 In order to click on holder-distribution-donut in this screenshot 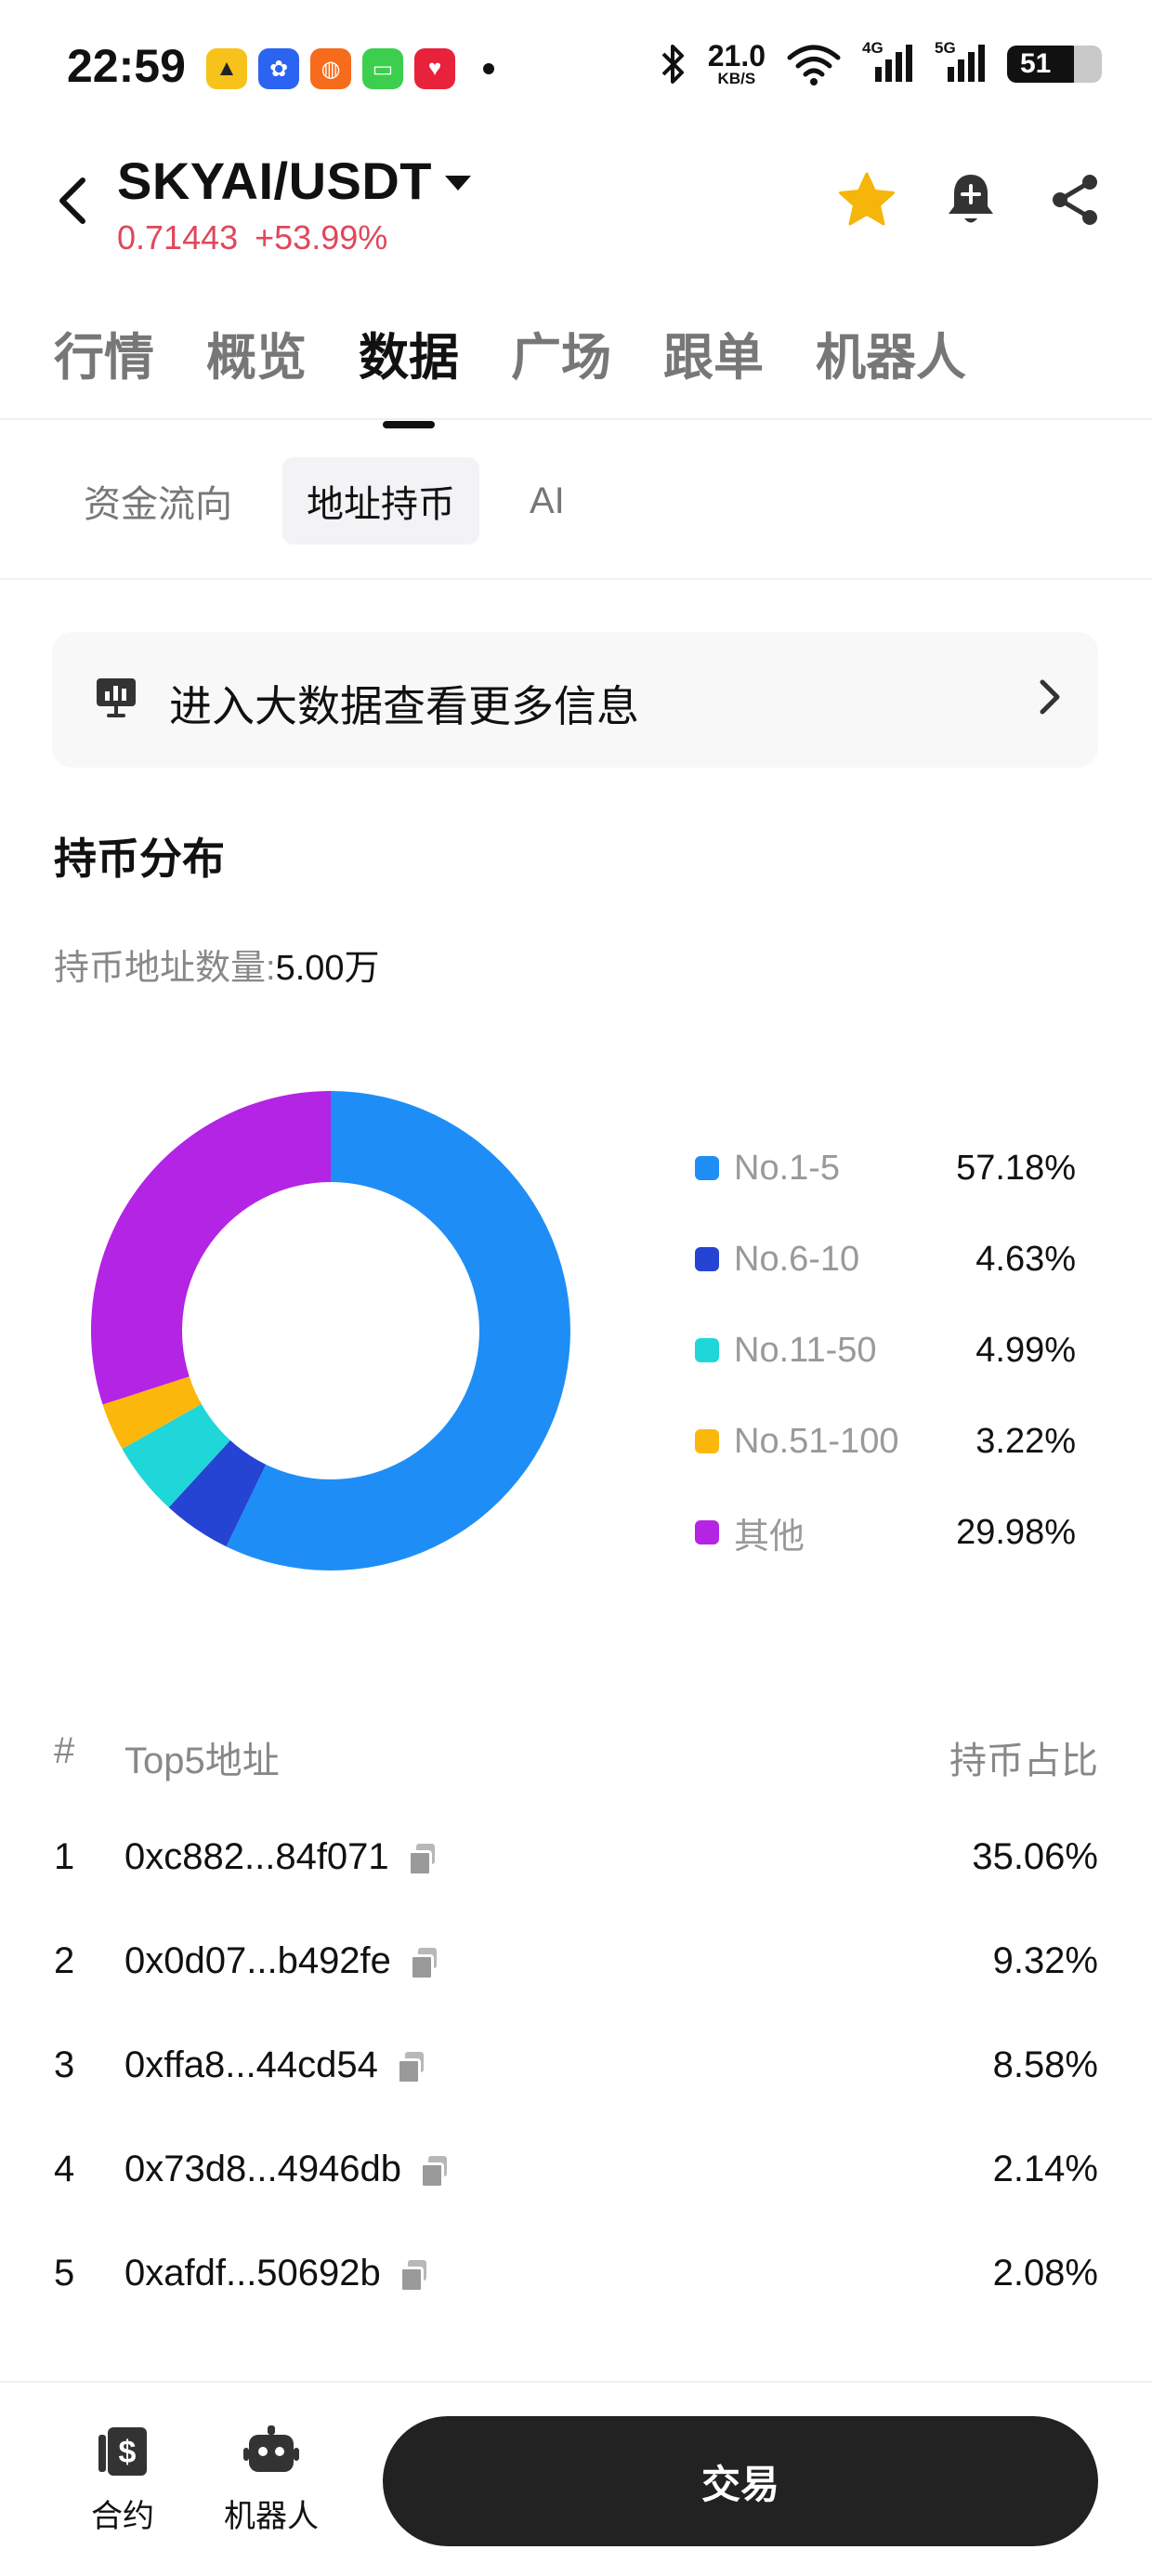, I will do `click(331, 1331)`.